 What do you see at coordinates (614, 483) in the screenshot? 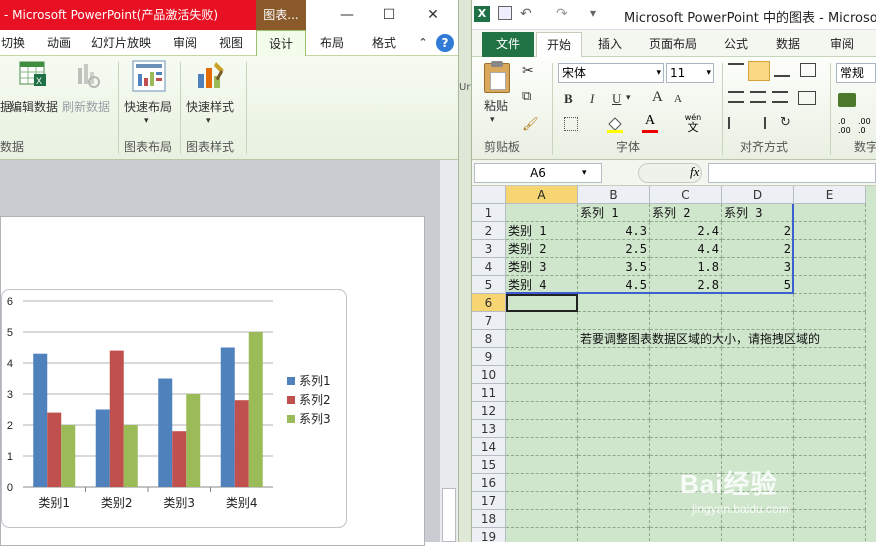
I see `cell-b16` at bounding box center [614, 483].